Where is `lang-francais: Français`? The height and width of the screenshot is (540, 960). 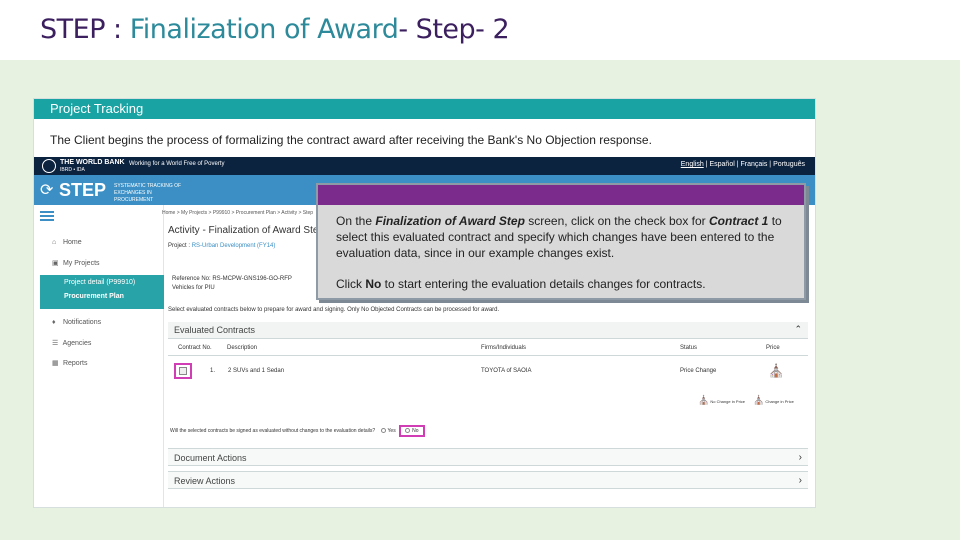
lang-francais: Français is located at coordinates (754, 164).